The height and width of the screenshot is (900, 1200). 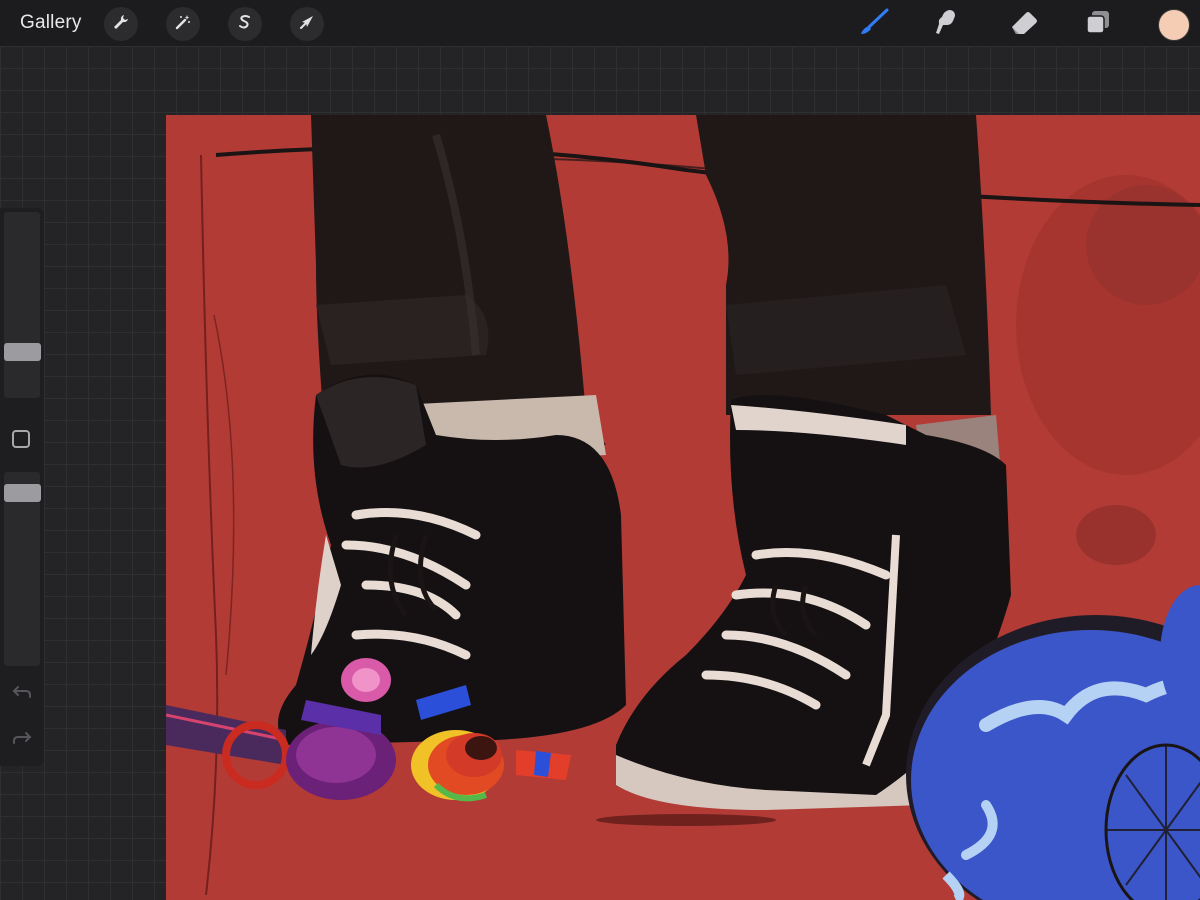 I want to click on brush-size-thumb, so click(x=22, y=352).